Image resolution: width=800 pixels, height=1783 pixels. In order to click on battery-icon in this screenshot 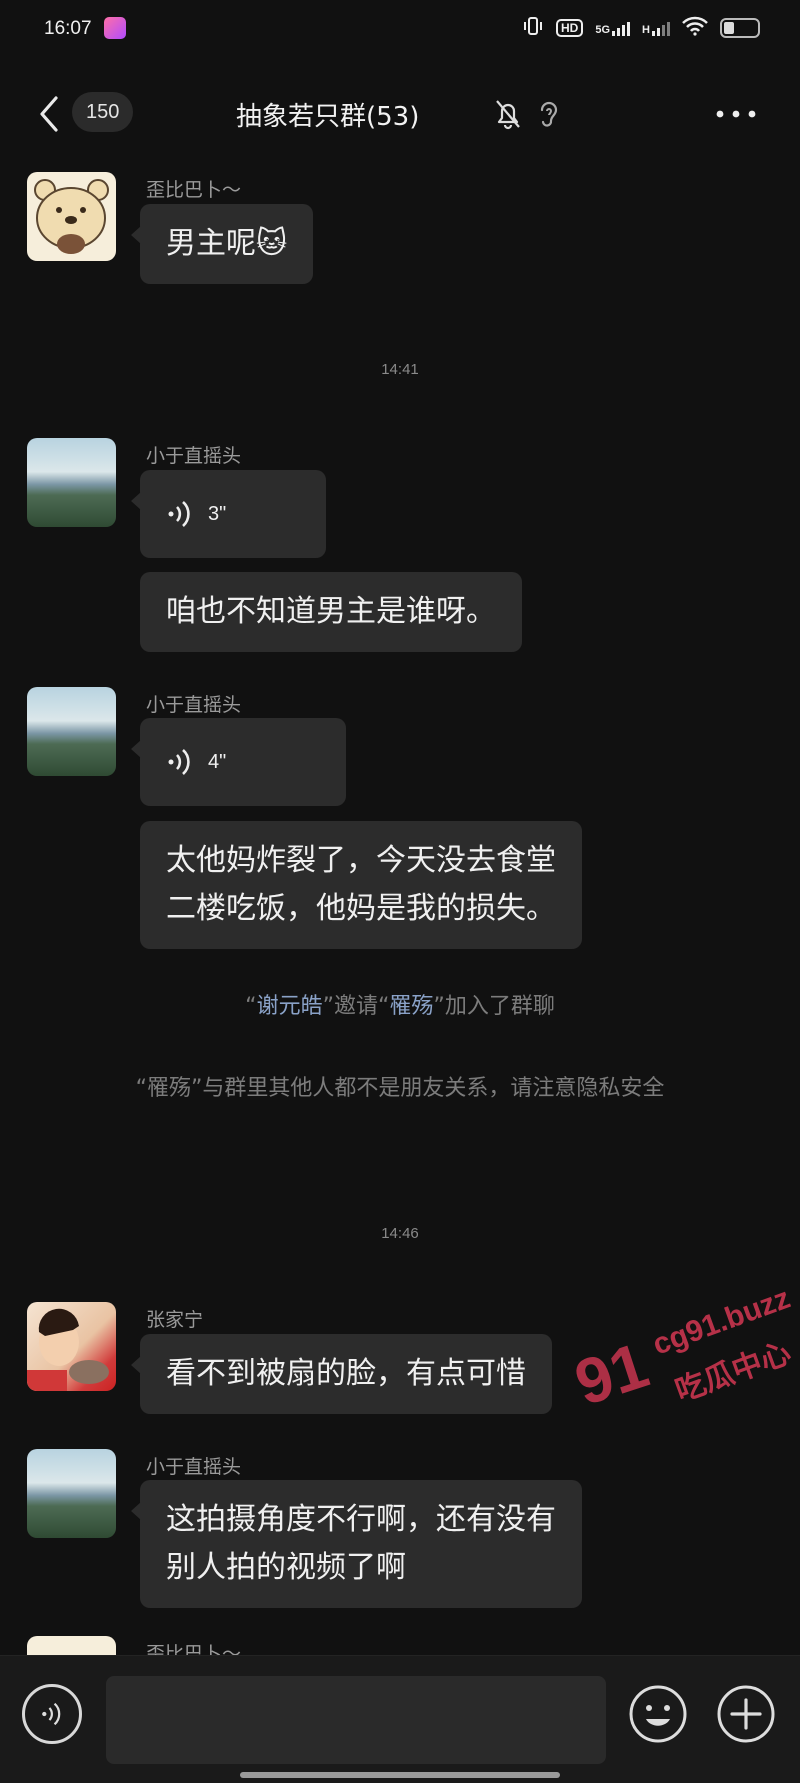, I will do `click(740, 27)`.